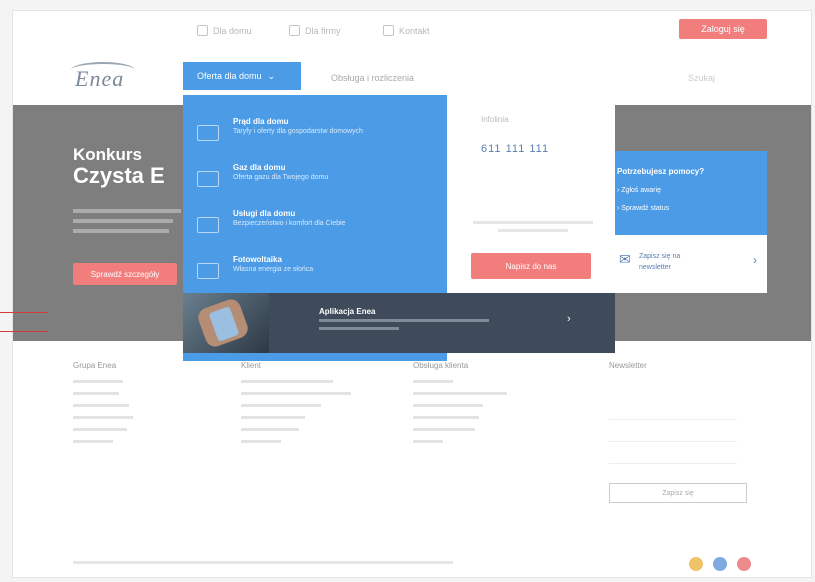 The width and height of the screenshot is (815, 582). What do you see at coordinates (298, 131) in the screenshot?
I see `dropdown-item-subtitle: Taryfy i oferty dla gospodarstw domowych` at bounding box center [298, 131].